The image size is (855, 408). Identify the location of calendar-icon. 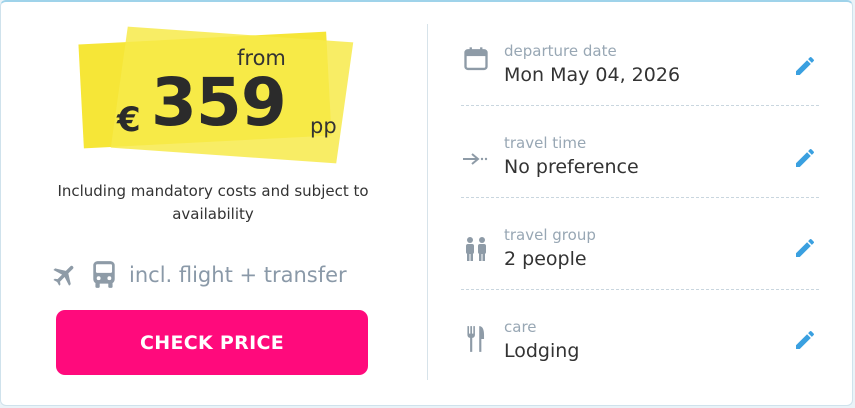
(476, 59).